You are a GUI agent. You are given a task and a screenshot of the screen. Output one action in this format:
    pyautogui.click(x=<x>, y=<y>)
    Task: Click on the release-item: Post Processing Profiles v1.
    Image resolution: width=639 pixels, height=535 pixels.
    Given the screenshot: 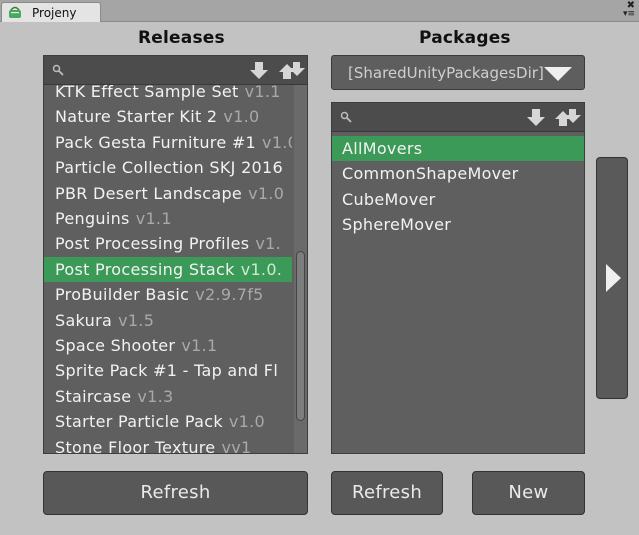 What is the action you would take?
    pyautogui.click(x=168, y=243)
    